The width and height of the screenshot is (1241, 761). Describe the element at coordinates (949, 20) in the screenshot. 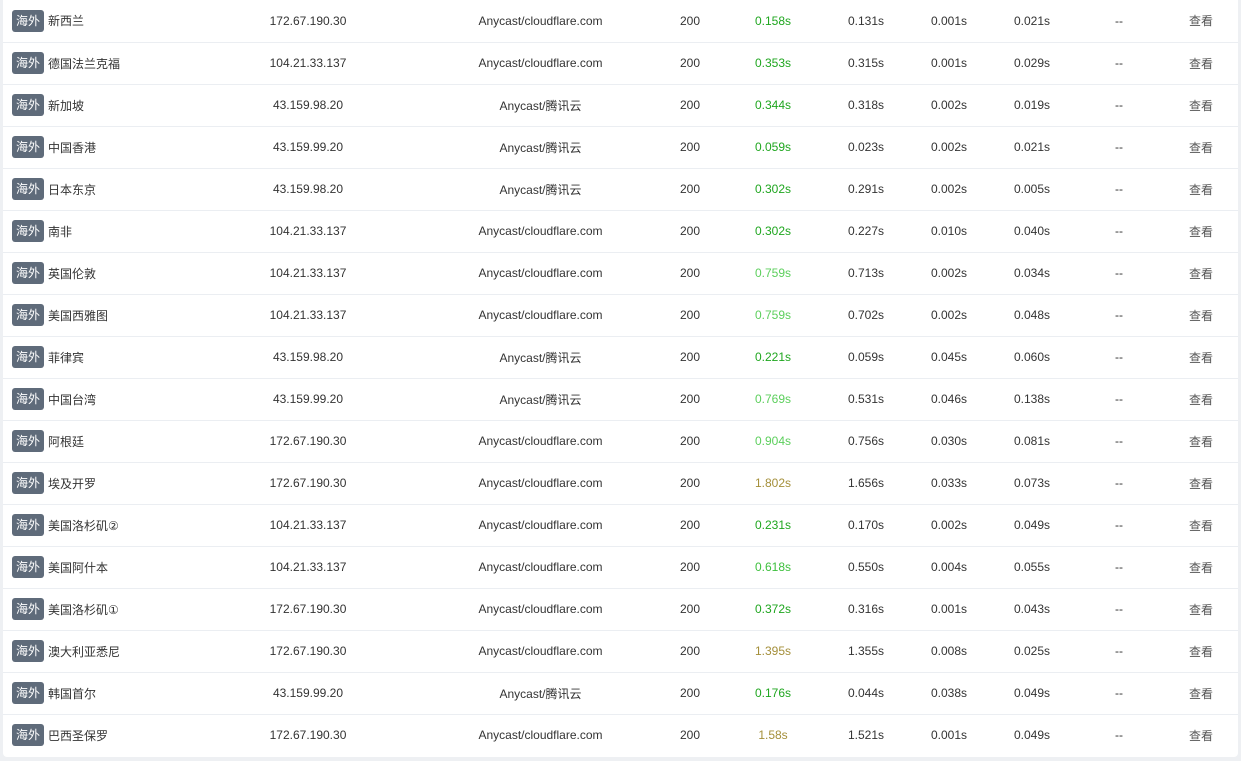

I see `connect-time-cell: 0.001s` at that location.